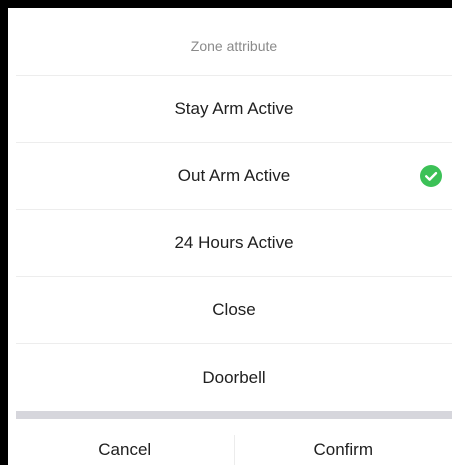 This screenshot has height=465, width=452. I want to click on option-stay-arm-active: Stay Arm Active, so click(234, 109).